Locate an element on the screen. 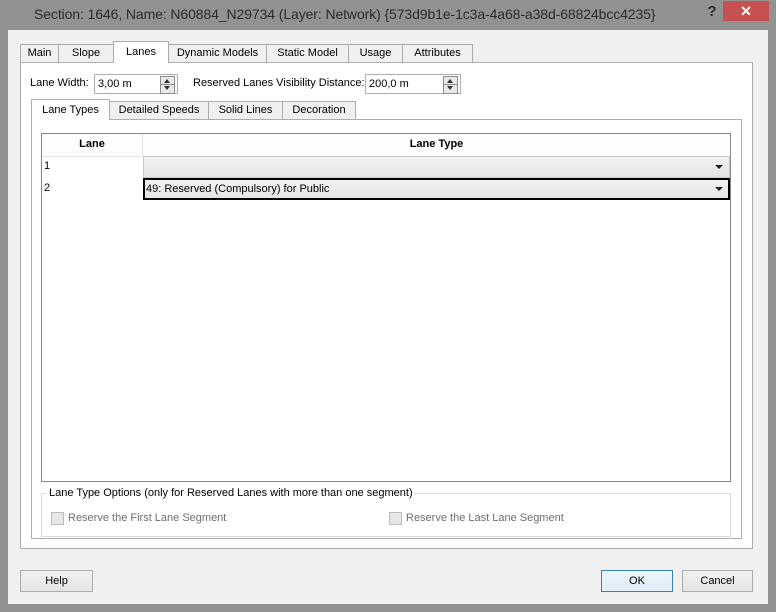 The height and width of the screenshot is (612, 776). tab-attributes: Attributes is located at coordinates (437, 53).